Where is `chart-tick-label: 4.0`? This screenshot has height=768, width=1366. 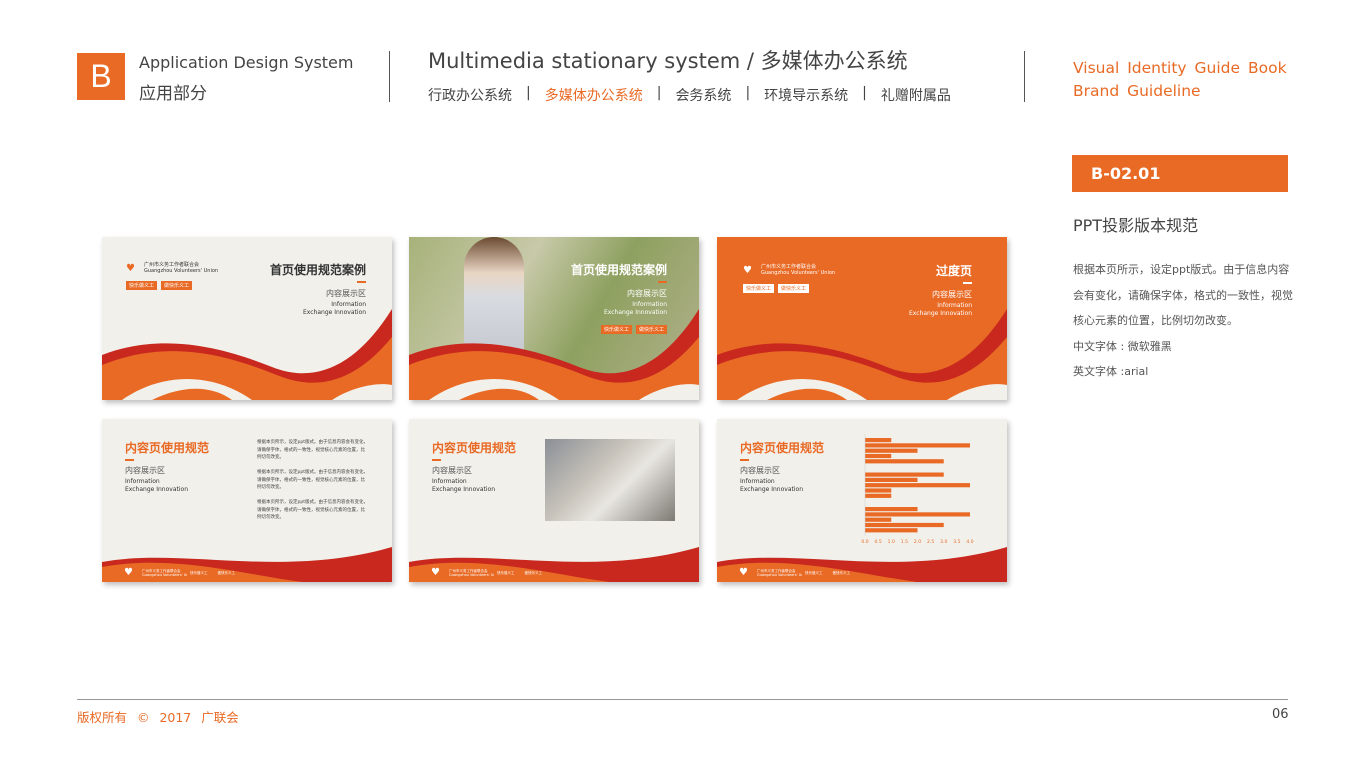
chart-tick-label: 4.0 is located at coordinates (969, 542).